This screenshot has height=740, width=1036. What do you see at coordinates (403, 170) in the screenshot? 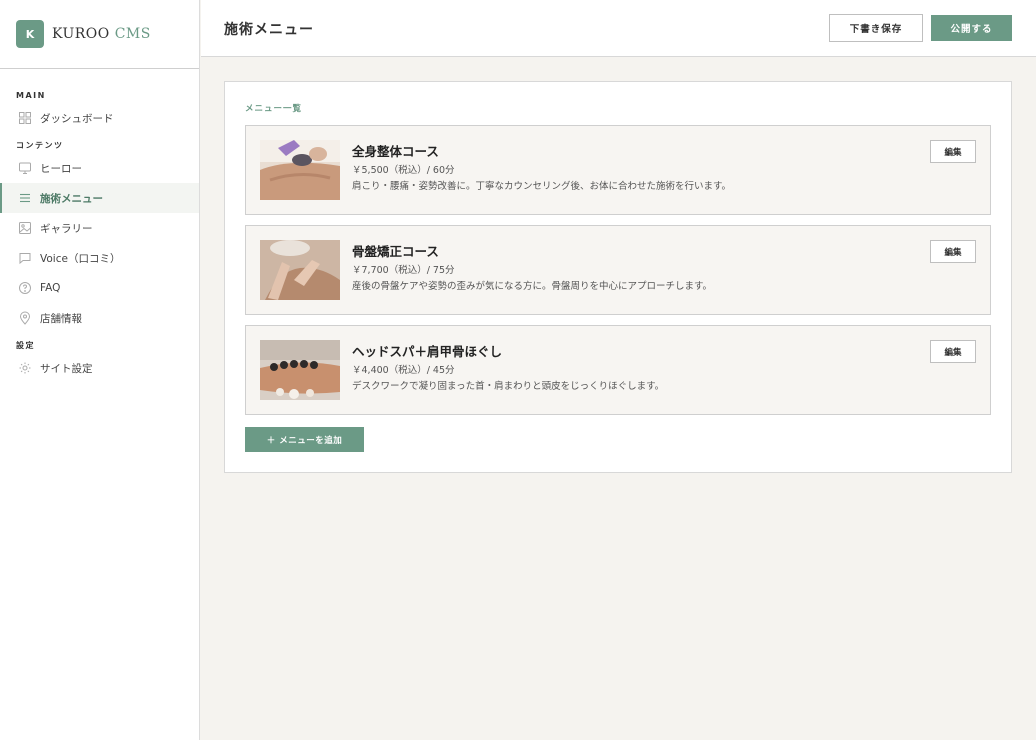
I see `menu-price: ￥5,500（税込）/ 60分` at bounding box center [403, 170].